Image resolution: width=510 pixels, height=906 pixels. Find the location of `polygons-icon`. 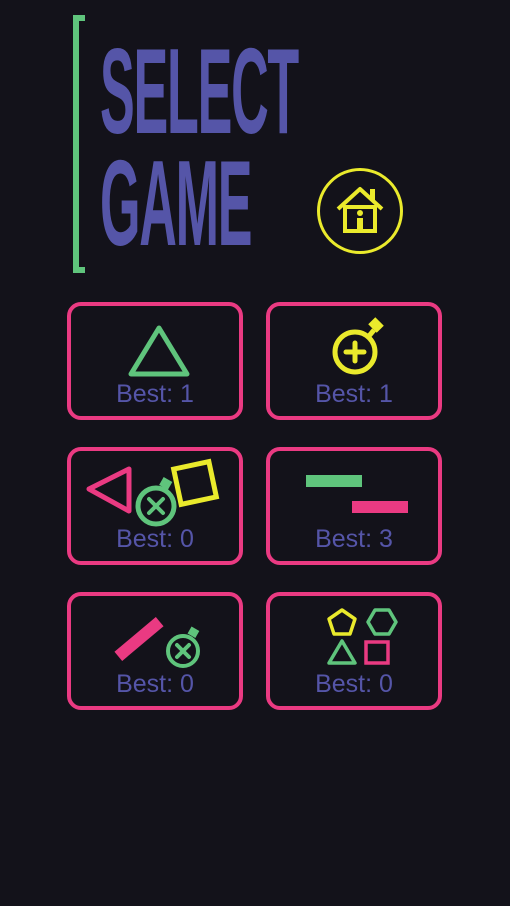

polygons-icon is located at coordinates (362, 636).